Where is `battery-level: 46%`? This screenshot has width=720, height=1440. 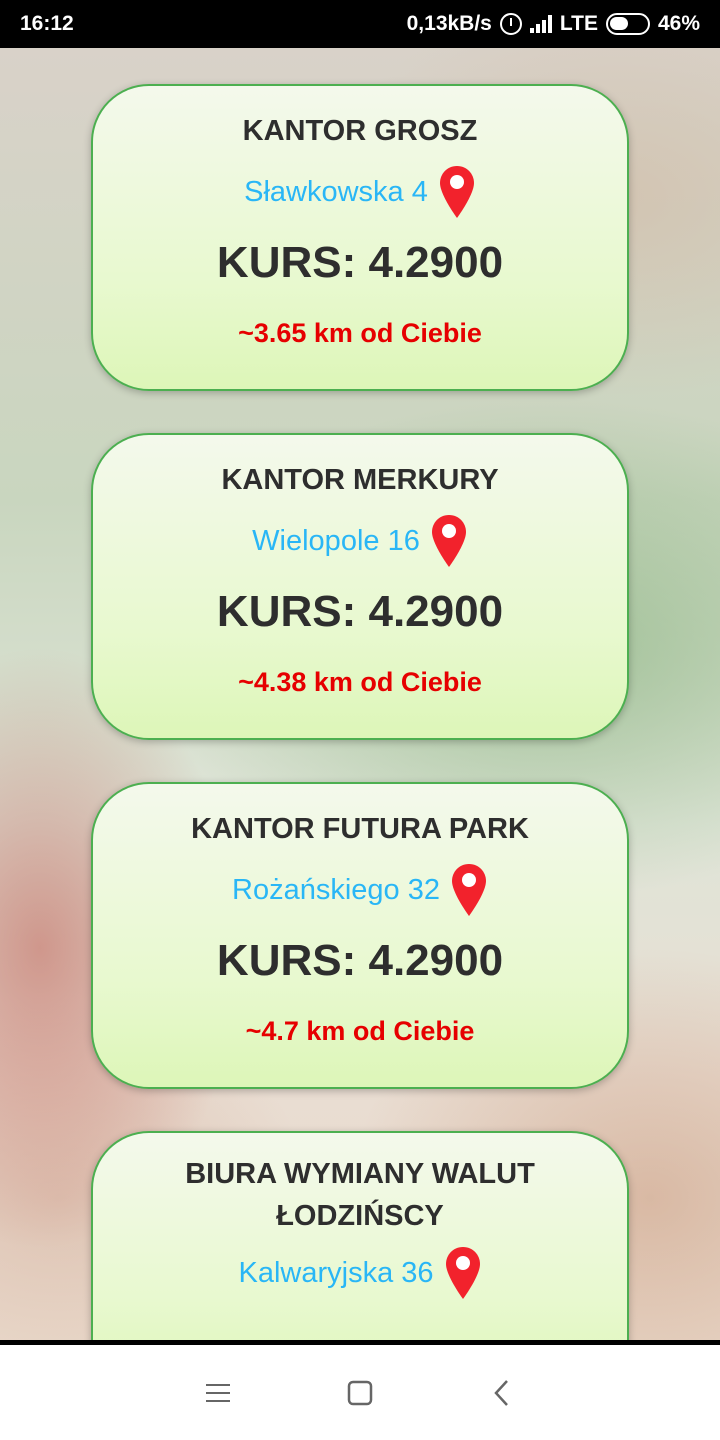 battery-level: 46% is located at coordinates (678, 23).